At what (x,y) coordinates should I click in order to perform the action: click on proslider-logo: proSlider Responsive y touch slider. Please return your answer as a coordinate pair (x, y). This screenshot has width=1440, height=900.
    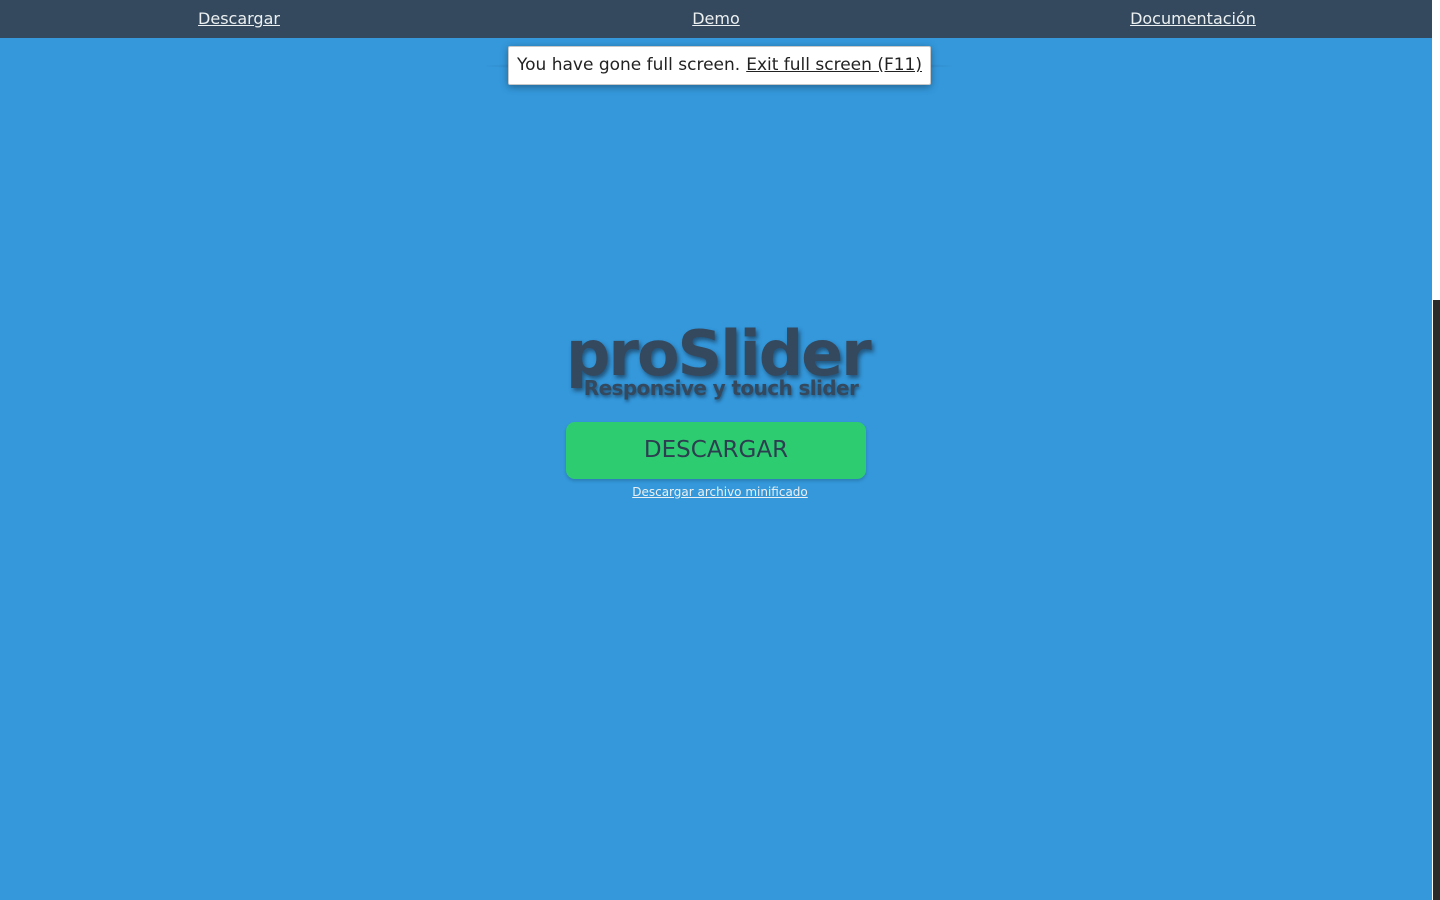
    Looking at the image, I should click on (719, 363).